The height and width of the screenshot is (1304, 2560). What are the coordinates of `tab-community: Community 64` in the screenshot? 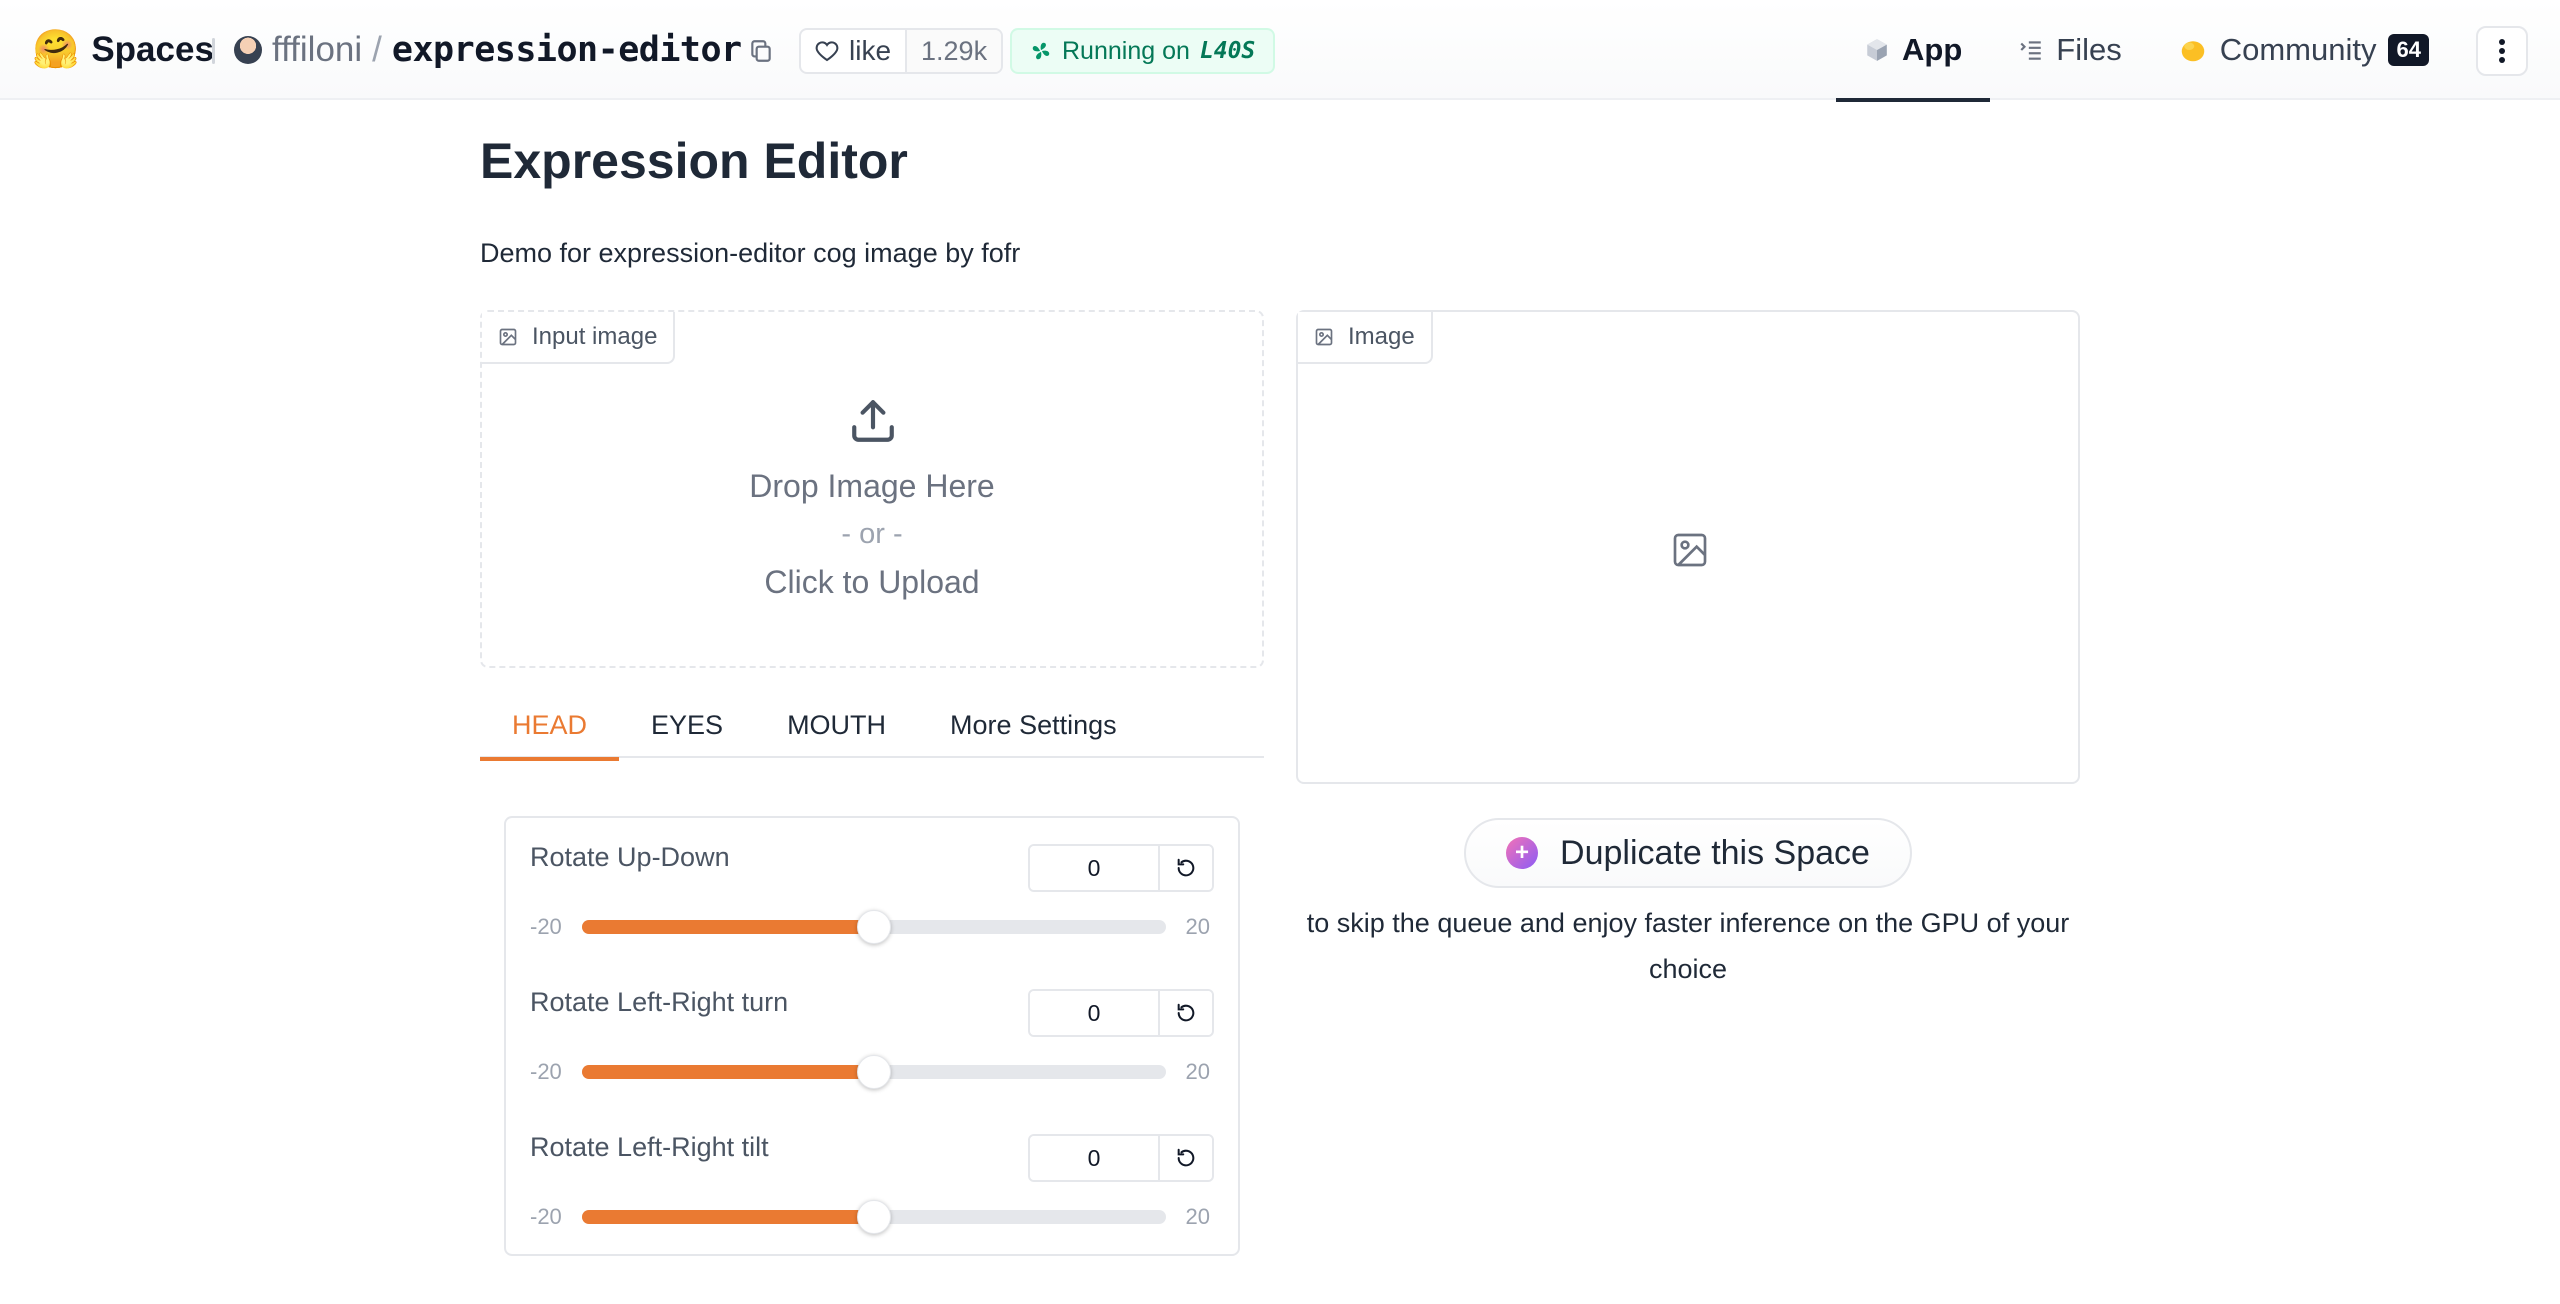 It's located at (2303, 50).